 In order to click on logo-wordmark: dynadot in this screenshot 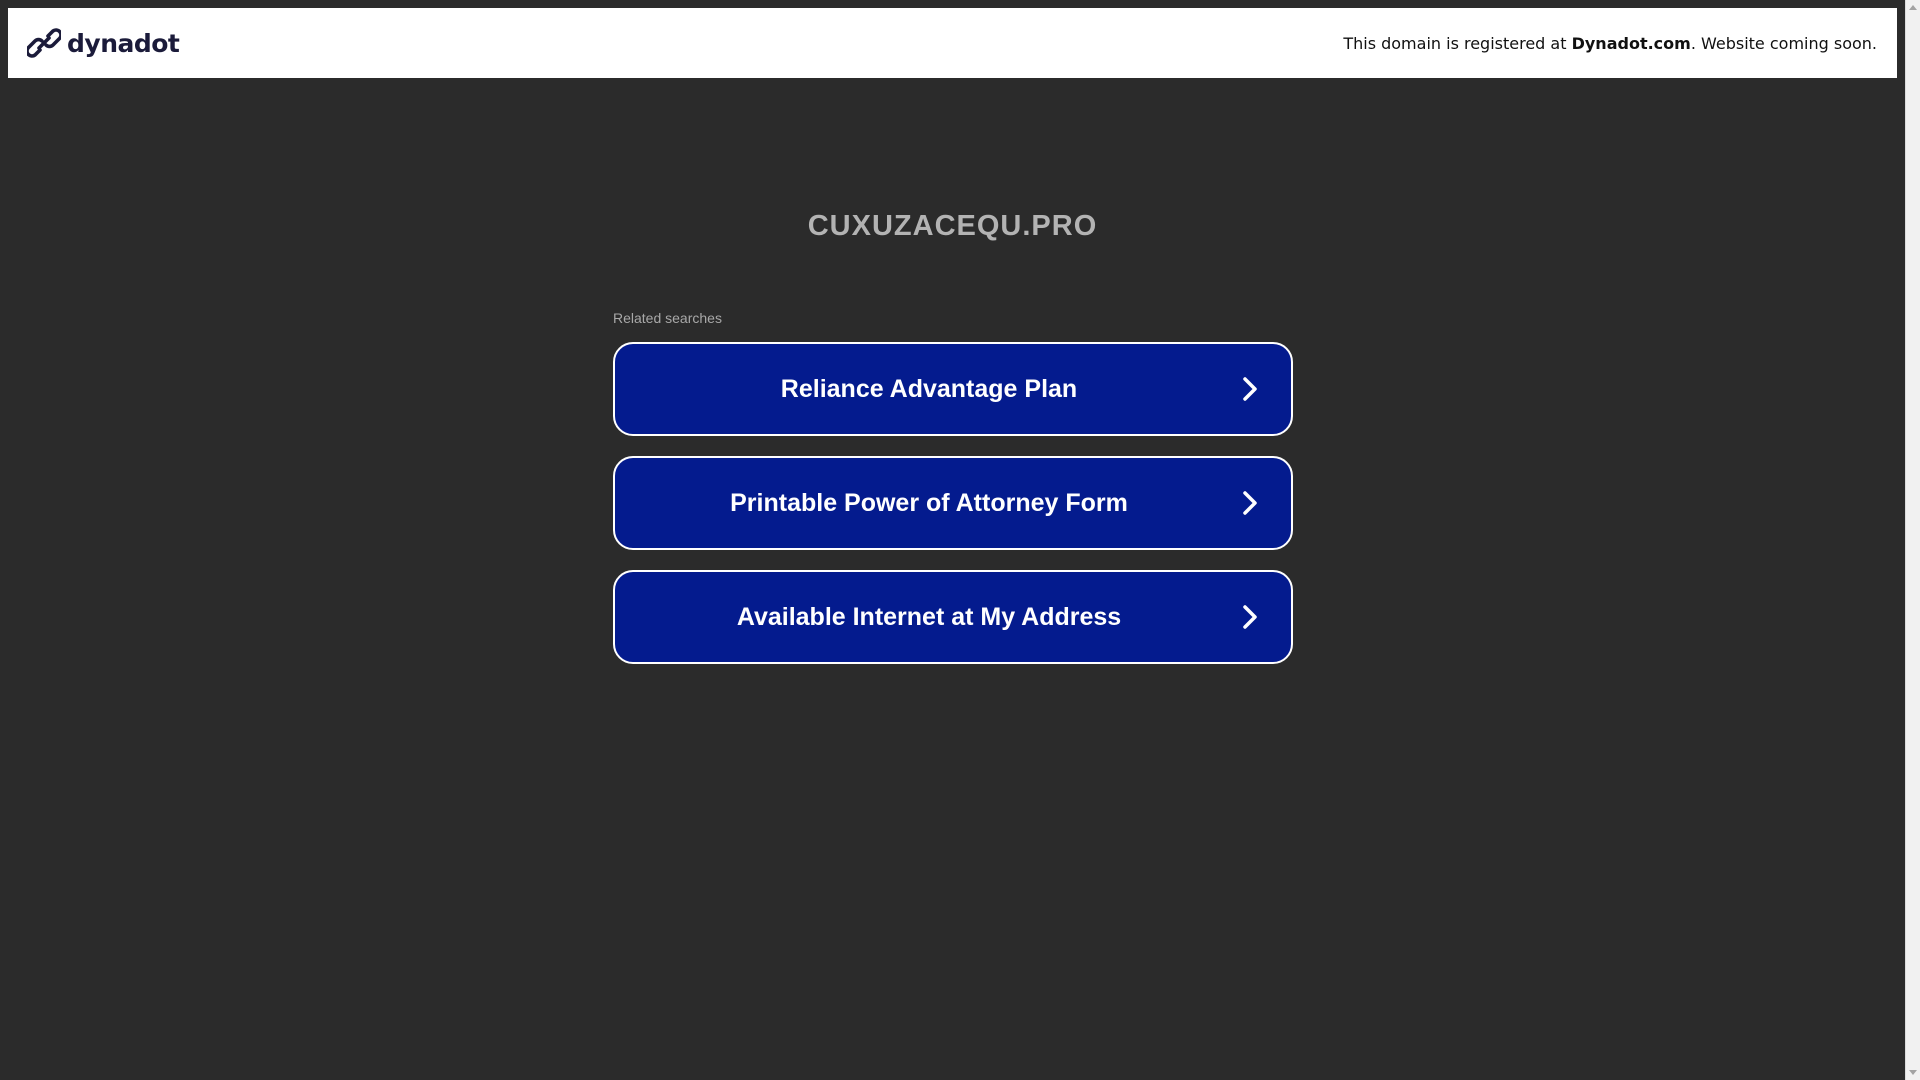, I will do `click(123, 43)`.